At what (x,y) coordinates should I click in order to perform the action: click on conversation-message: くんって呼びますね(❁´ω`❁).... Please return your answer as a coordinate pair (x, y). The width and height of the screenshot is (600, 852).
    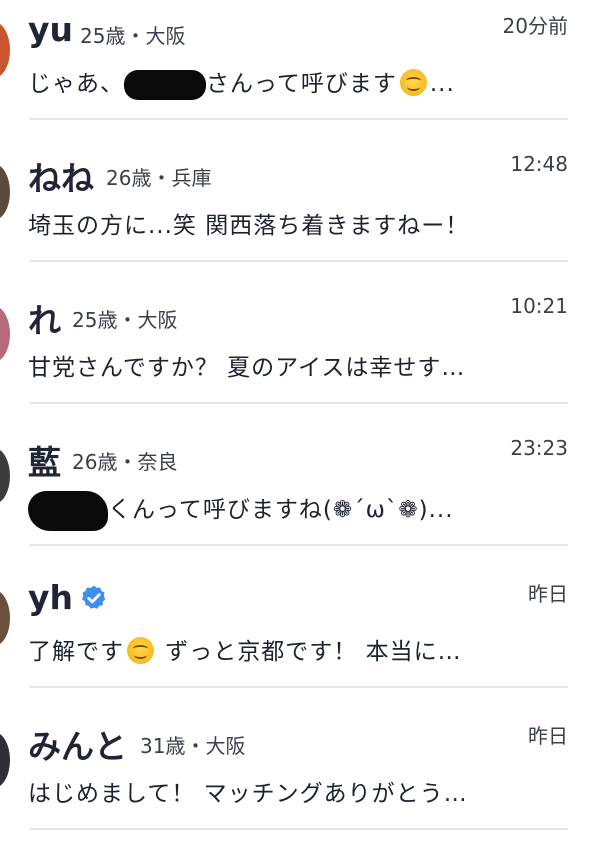
    Looking at the image, I should click on (241, 510).